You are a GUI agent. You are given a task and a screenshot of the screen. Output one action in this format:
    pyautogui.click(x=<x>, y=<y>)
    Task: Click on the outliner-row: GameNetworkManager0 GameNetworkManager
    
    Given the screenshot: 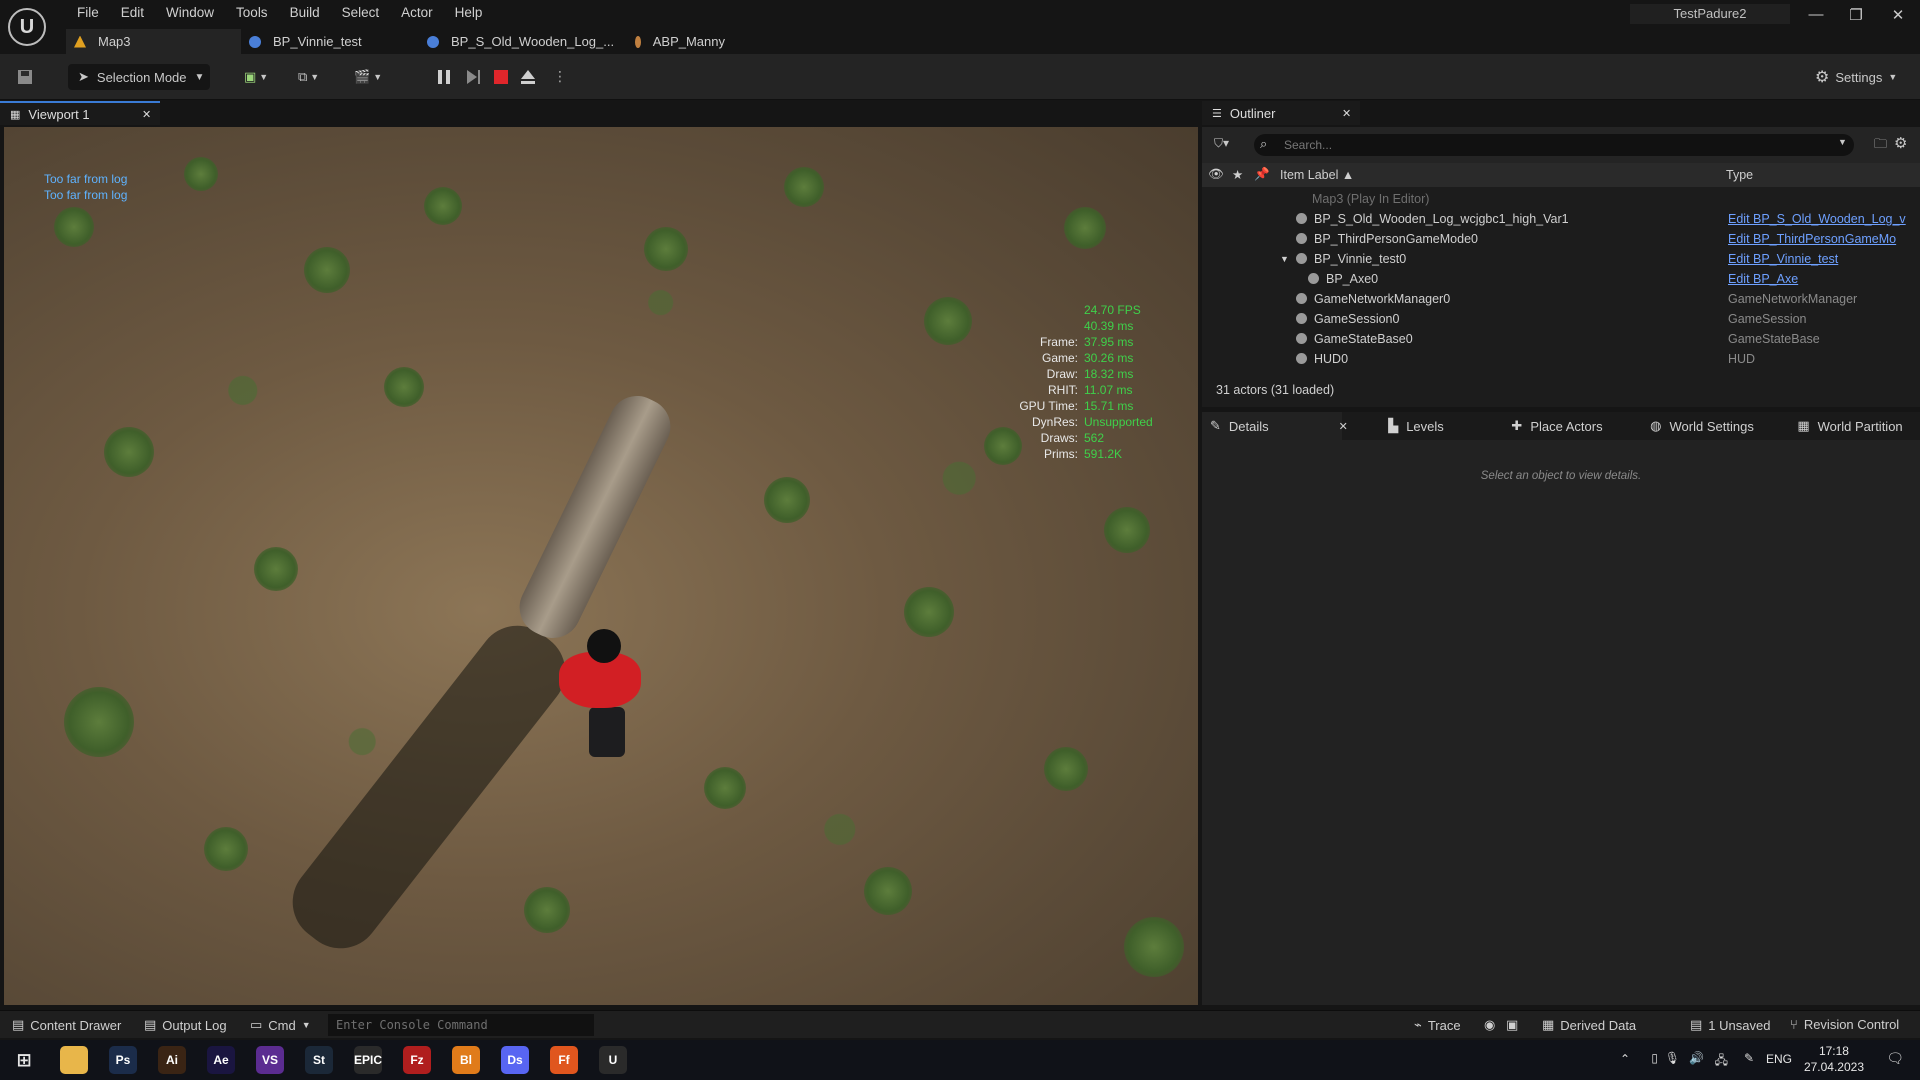 What is the action you would take?
    pyautogui.click(x=1561, y=299)
    